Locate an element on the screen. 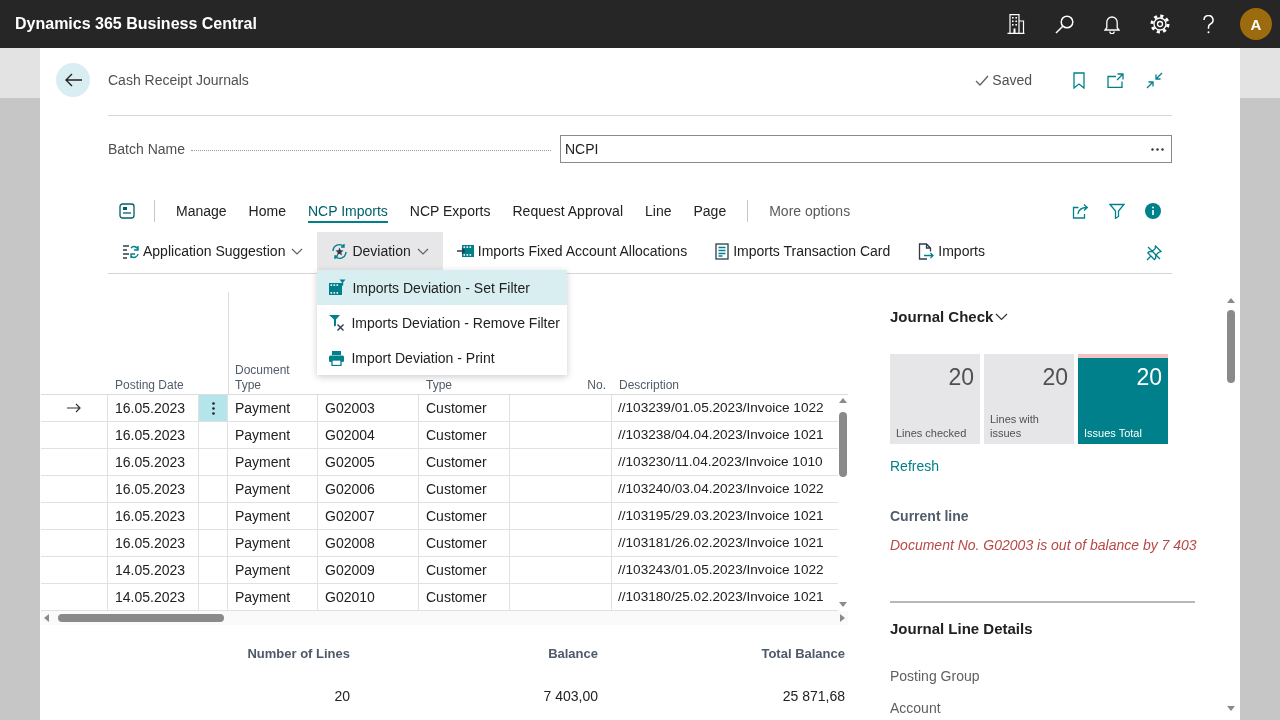 This screenshot has width=1280, height=720. table-row: 16.05.2023 Payment G02004 Customer //103238/04.04.2023/Invoice 1021 is located at coordinates (439, 435).